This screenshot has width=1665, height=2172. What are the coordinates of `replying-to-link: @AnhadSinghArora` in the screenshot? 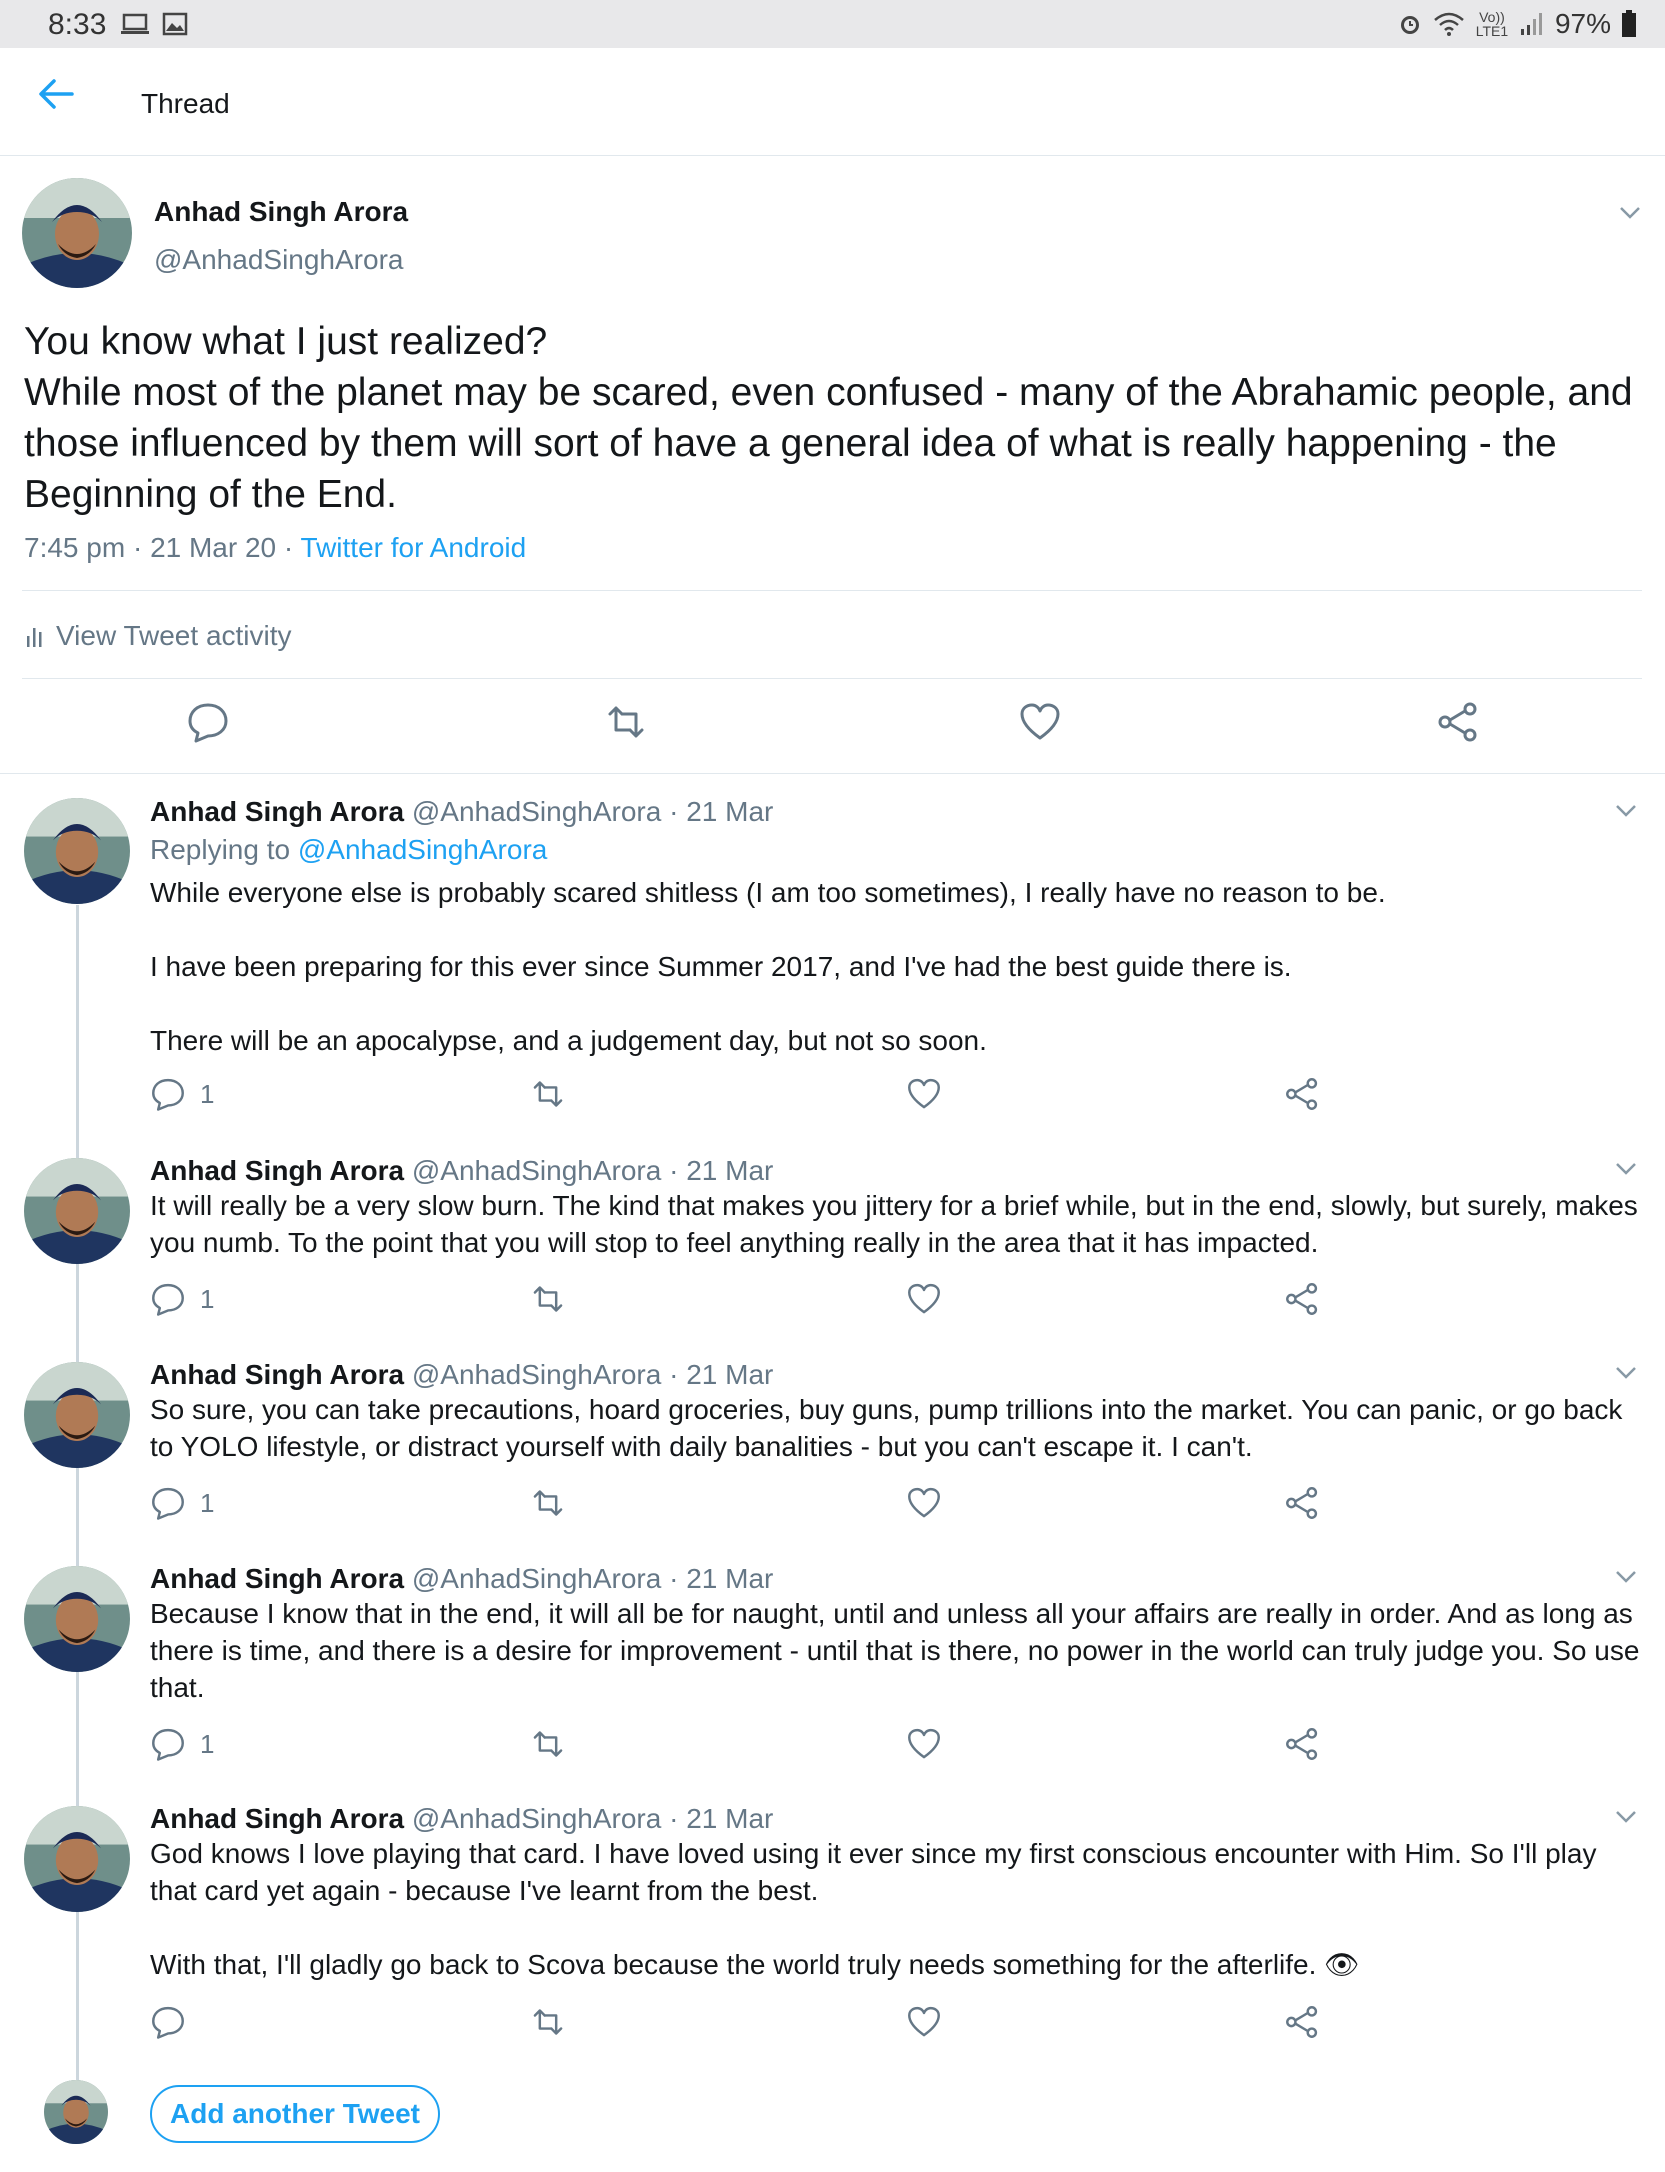 It's located at (422, 849).